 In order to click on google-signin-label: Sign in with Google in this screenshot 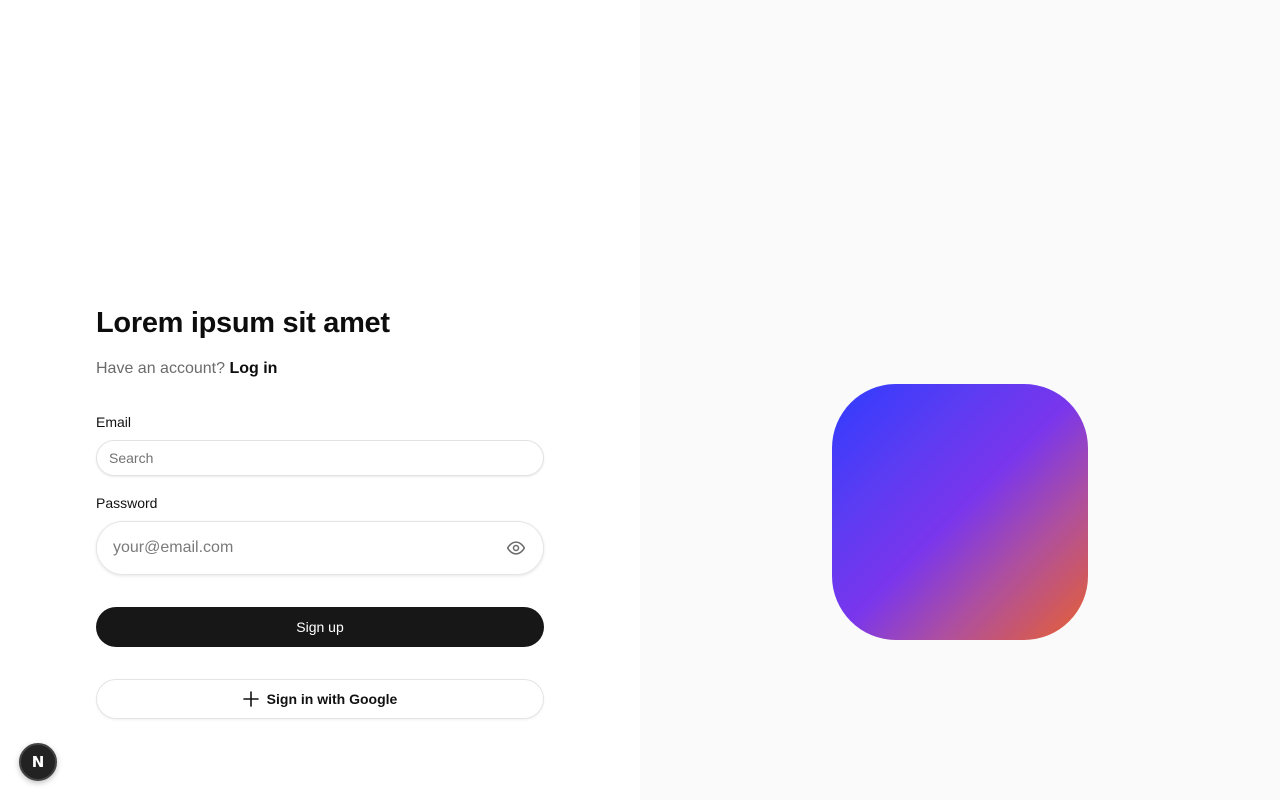, I will do `click(332, 699)`.